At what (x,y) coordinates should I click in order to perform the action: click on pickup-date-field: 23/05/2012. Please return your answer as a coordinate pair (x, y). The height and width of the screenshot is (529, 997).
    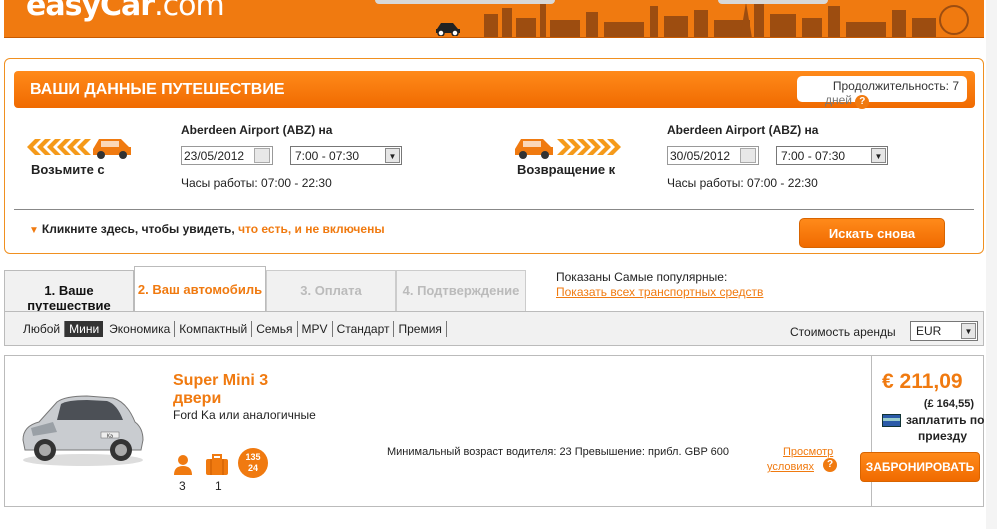
    Looking at the image, I should click on (227, 155).